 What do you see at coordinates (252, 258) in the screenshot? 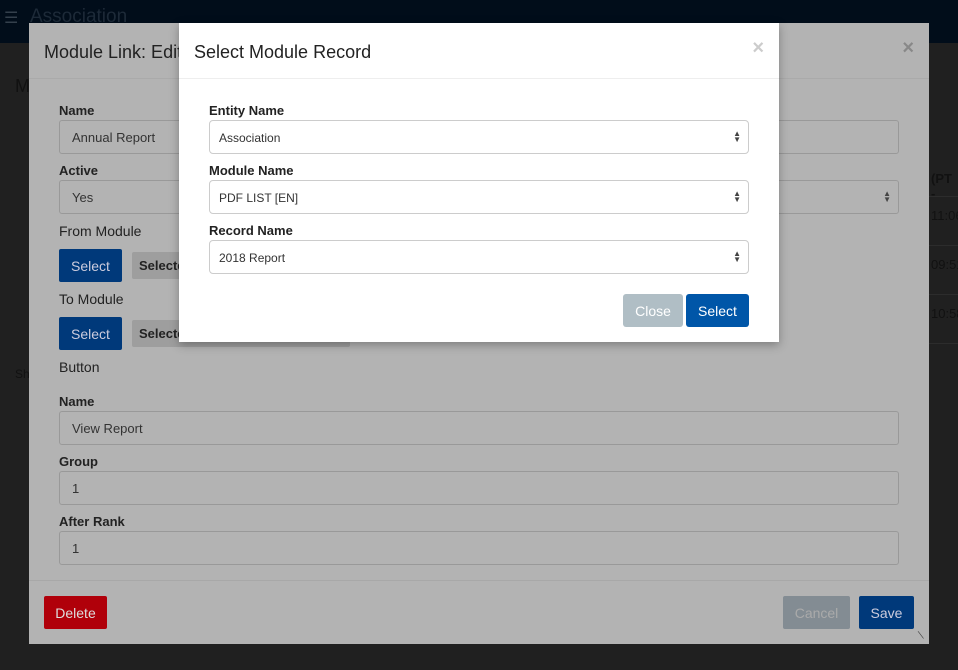
I see `record-name-value: 2018 Report` at bounding box center [252, 258].